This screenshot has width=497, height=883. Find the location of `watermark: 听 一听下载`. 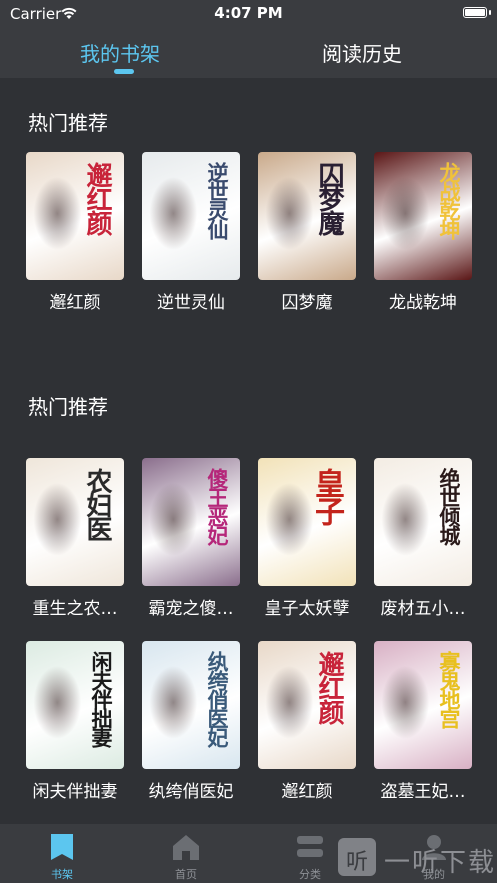

watermark: 听 一听下载 is located at coordinates (417, 858).